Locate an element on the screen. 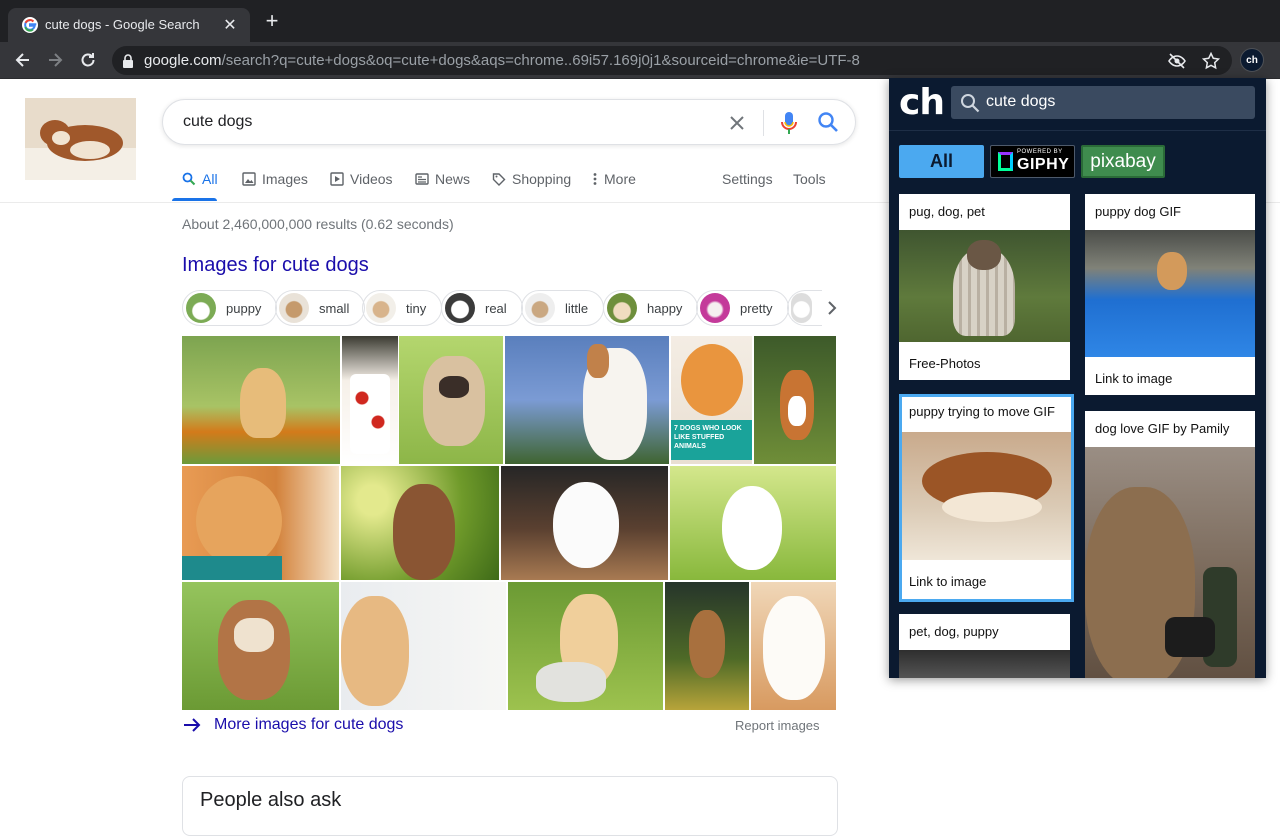 The width and height of the screenshot is (1280, 836). chip-little: little is located at coordinates (563, 308).